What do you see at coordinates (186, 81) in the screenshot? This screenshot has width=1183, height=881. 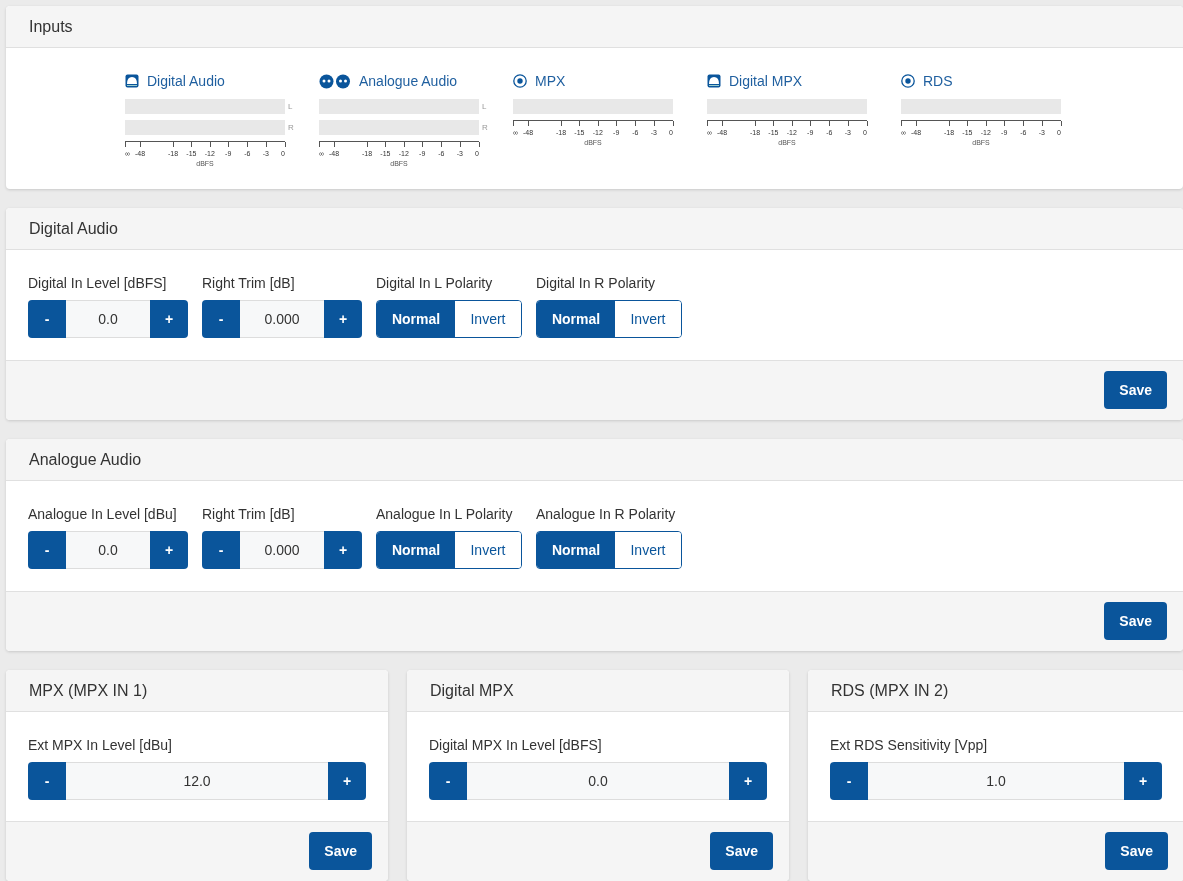 I see `meter-title: Digital Audio` at bounding box center [186, 81].